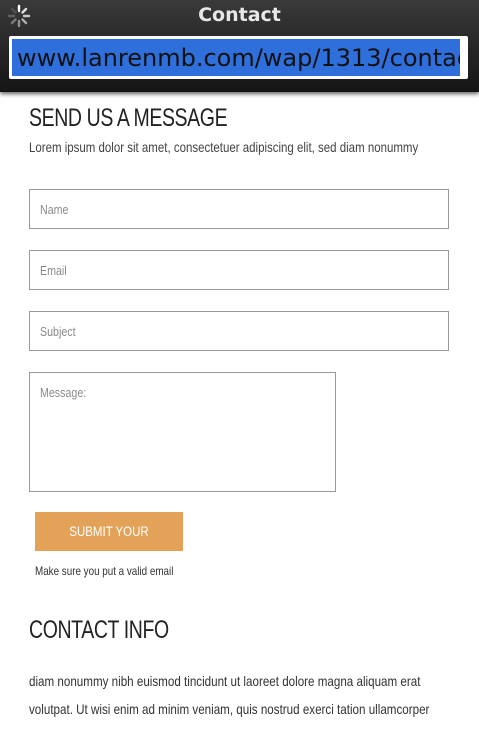  I want to click on submit-button: SUBMIT YOUR MESSAGE, so click(109, 545).